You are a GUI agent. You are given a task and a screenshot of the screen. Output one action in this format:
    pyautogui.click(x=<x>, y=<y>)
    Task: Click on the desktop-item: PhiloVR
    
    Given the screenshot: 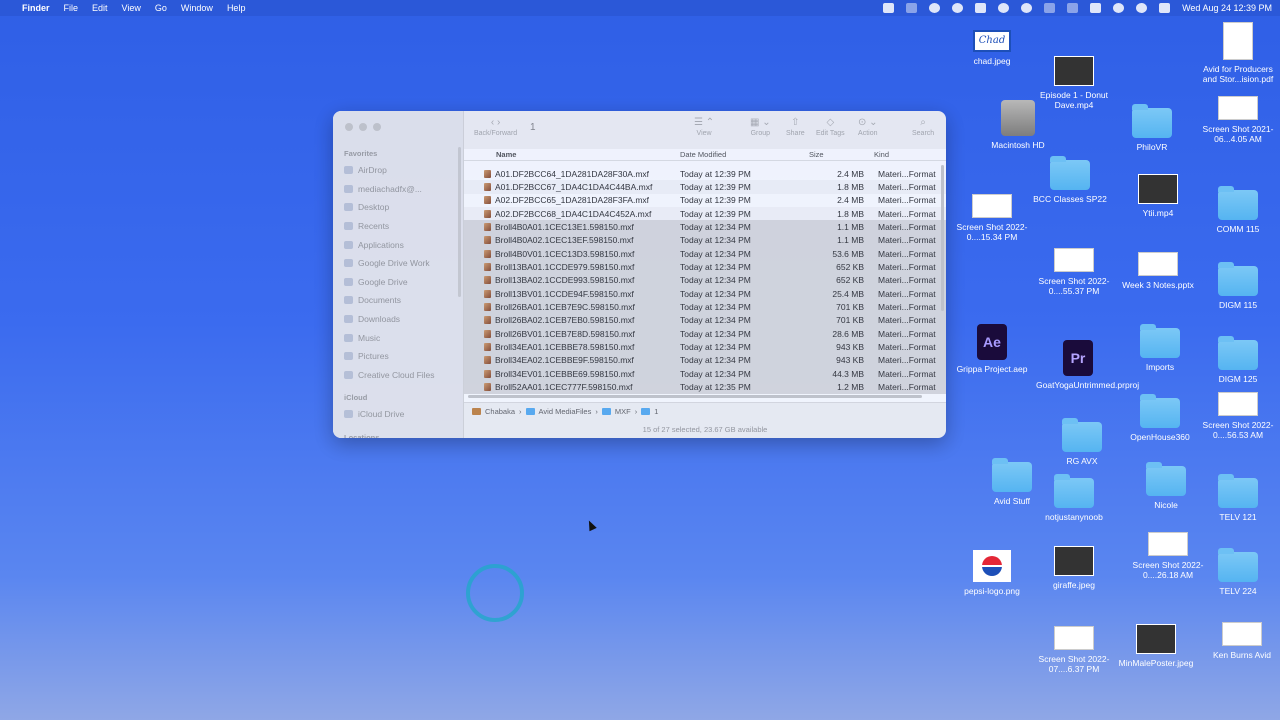 What is the action you would take?
    pyautogui.click(x=1152, y=128)
    